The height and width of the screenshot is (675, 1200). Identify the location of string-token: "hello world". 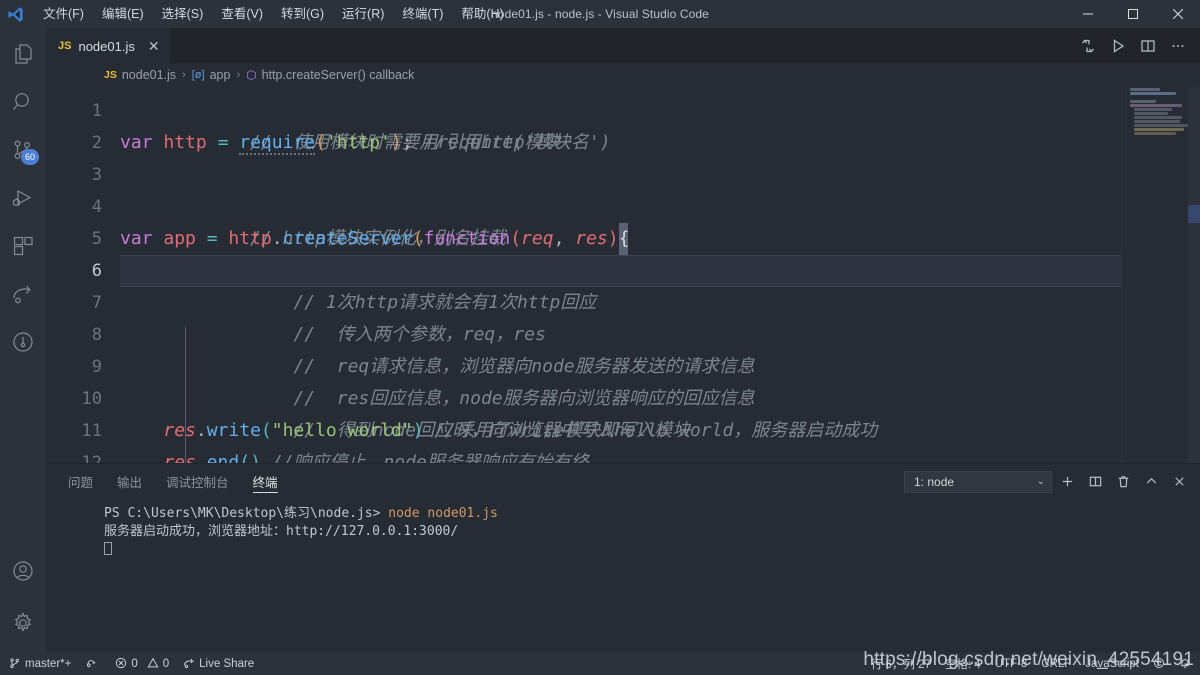
(342, 430).